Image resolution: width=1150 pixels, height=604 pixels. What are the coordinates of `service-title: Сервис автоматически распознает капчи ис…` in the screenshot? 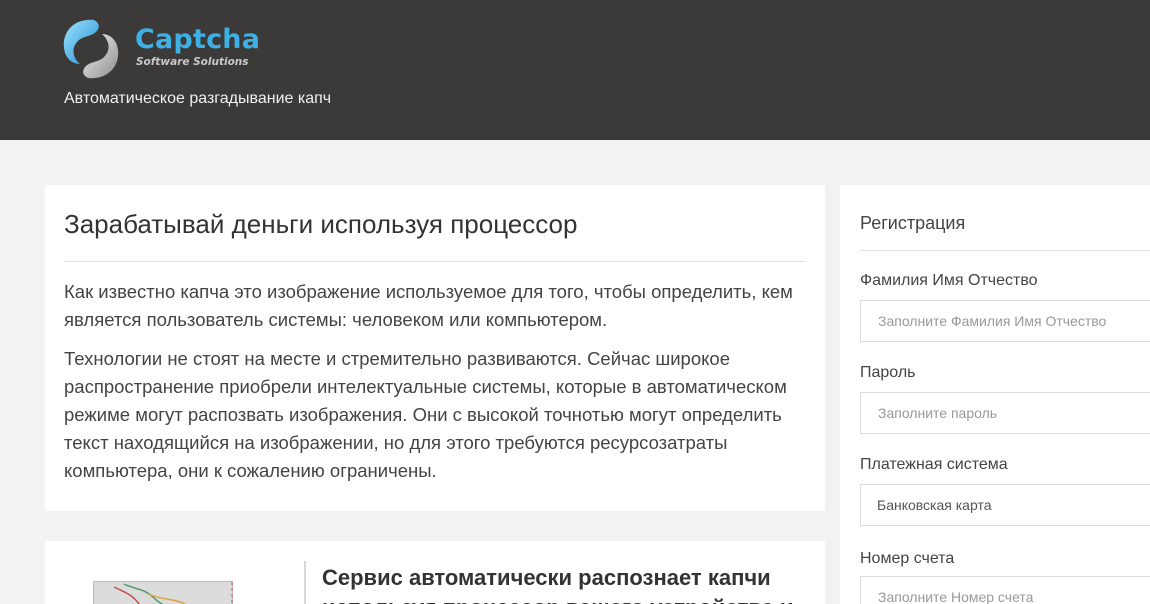 It's located at (558, 584).